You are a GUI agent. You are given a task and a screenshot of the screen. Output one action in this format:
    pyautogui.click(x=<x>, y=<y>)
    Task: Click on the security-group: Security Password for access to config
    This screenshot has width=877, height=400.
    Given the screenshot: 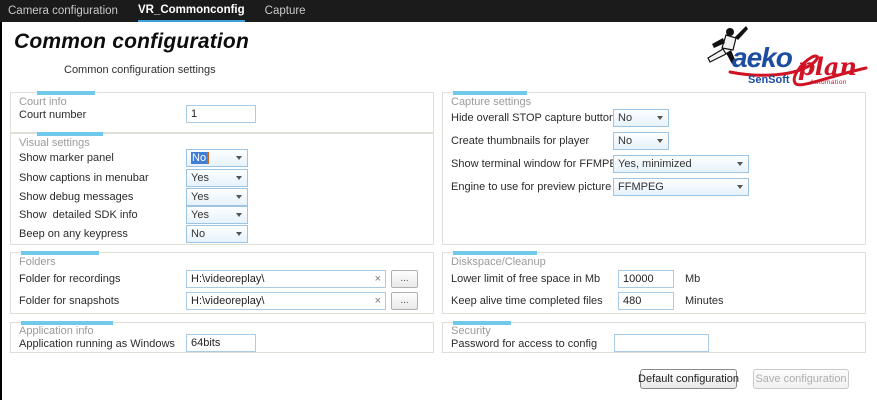 What is the action you would take?
    pyautogui.click(x=654, y=337)
    